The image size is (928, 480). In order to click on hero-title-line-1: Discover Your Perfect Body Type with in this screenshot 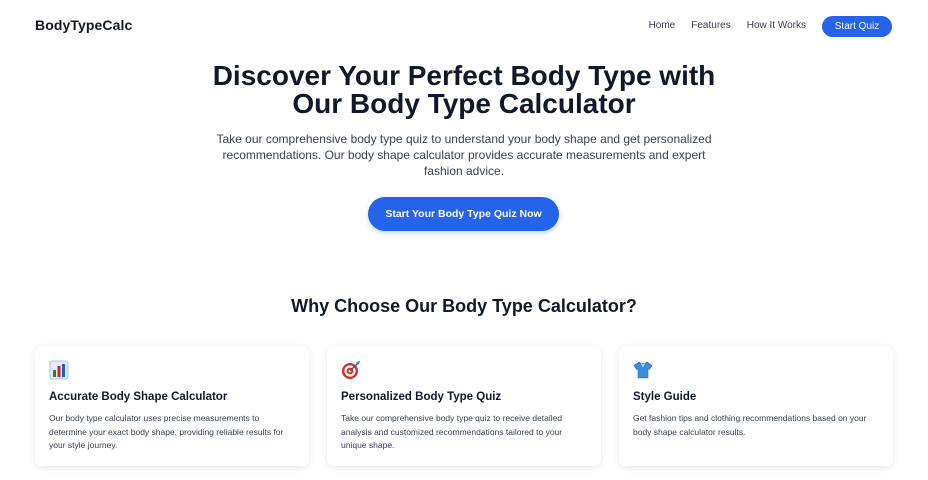, I will do `click(464, 75)`.